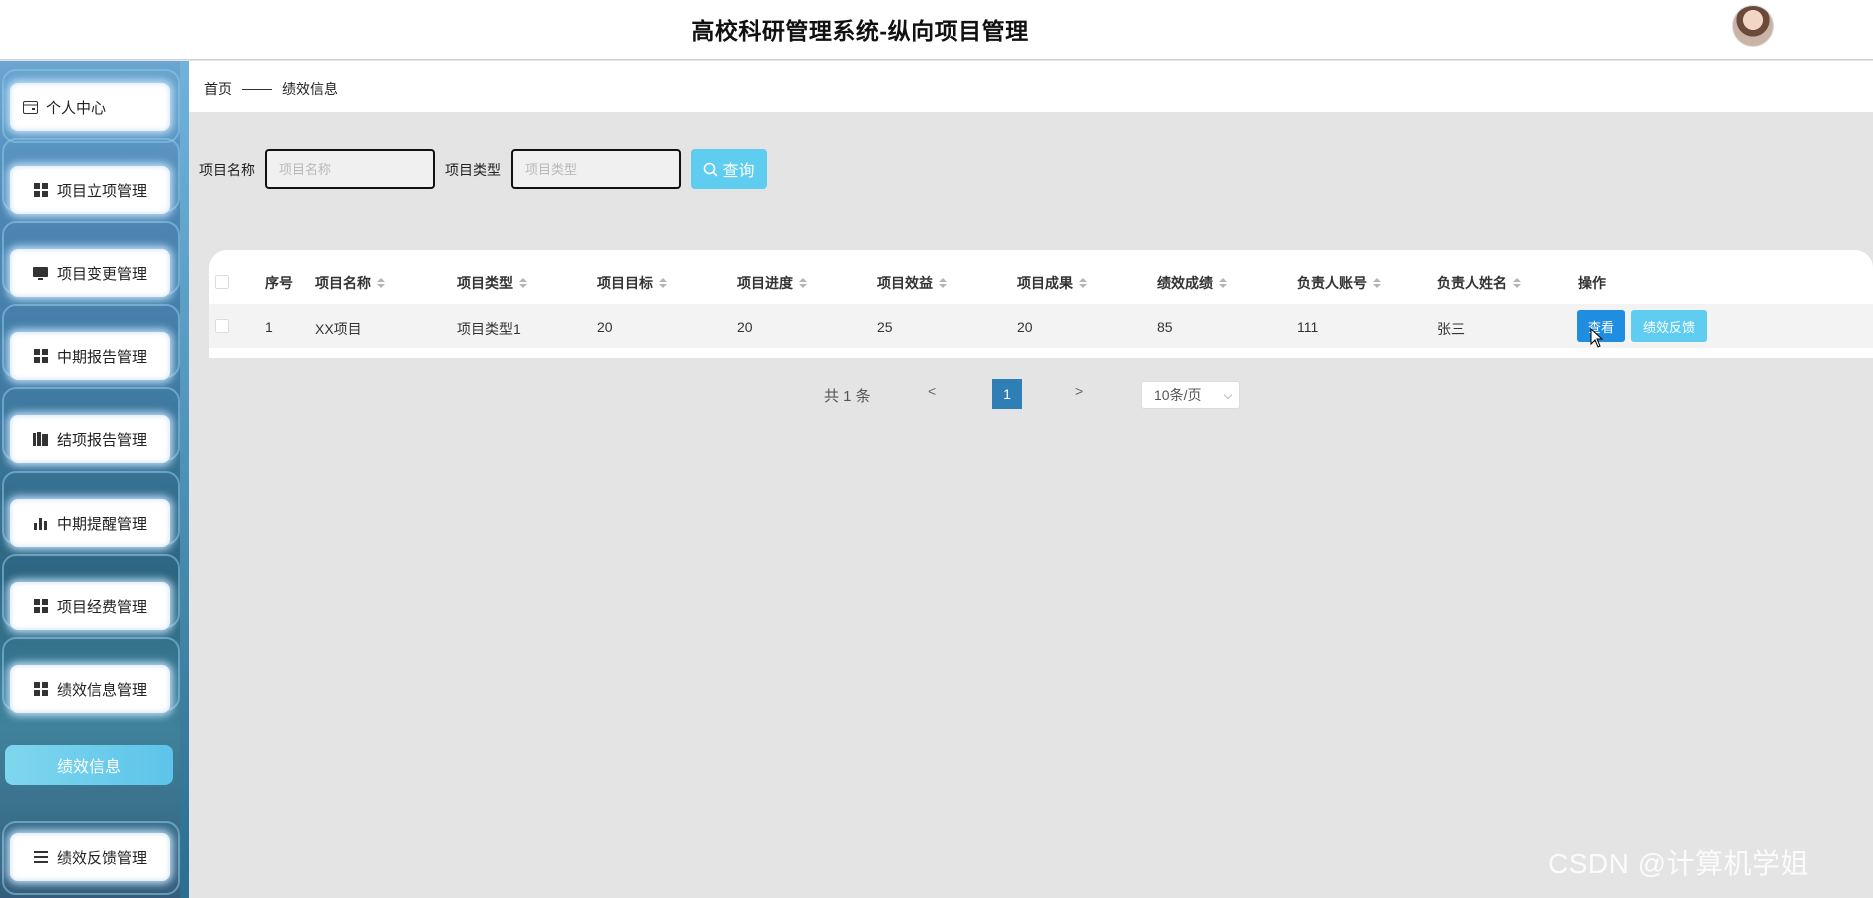 This screenshot has width=1873, height=898. I want to click on cell-goal: 20, so click(605, 327).